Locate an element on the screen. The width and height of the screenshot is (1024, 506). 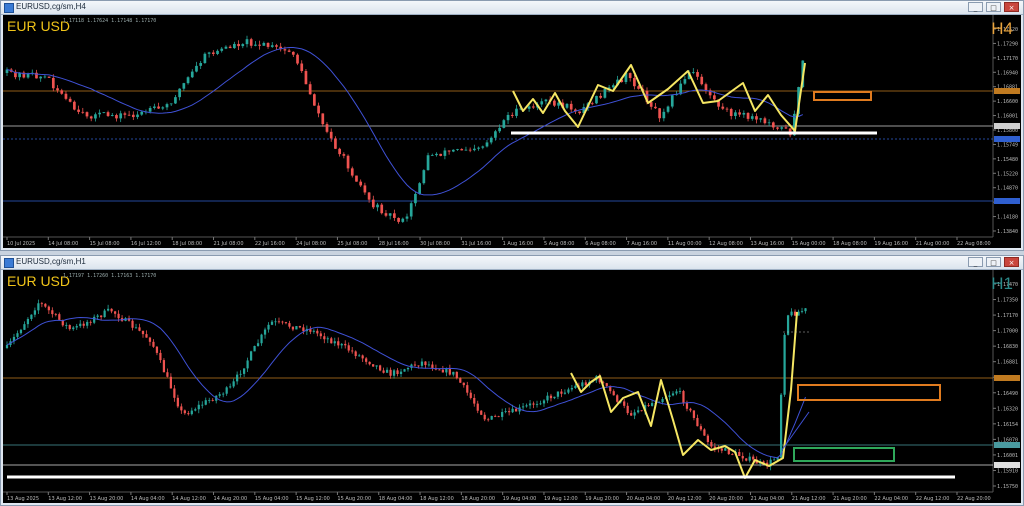
time-tick-label: 10 Jul 2025 is located at coordinates (21, 244).